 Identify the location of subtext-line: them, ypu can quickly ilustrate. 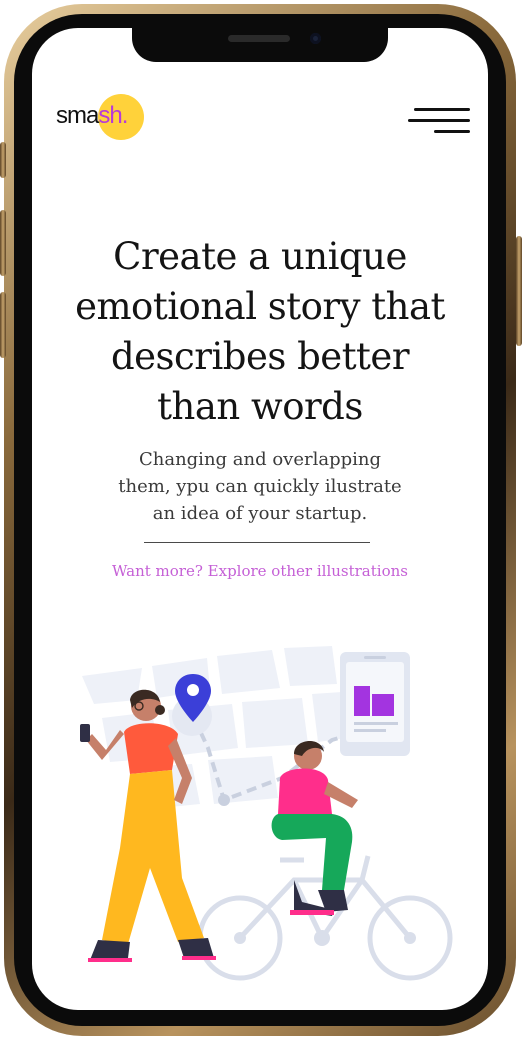
(260, 486).